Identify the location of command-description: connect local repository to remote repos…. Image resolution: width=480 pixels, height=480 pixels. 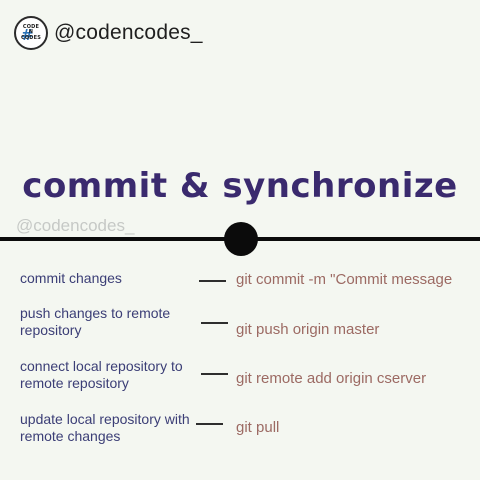
(101, 374).